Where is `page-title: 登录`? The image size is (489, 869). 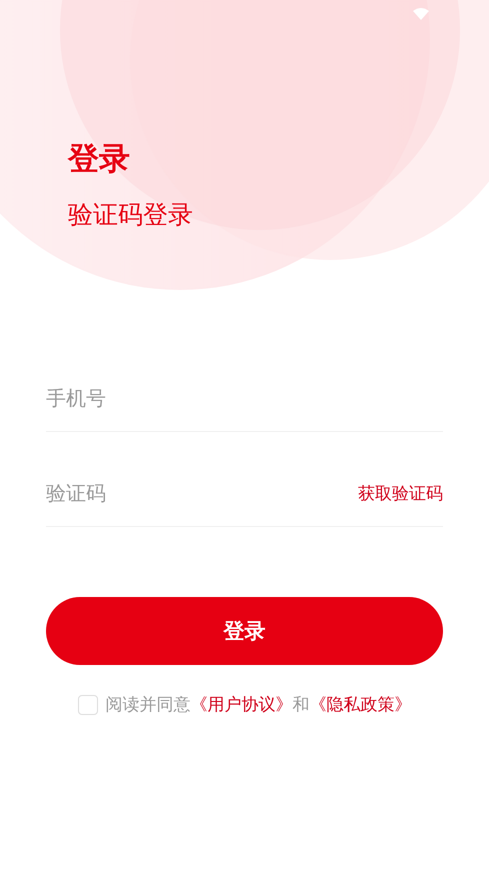
page-title: 登录 is located at coordinates (99, 159).